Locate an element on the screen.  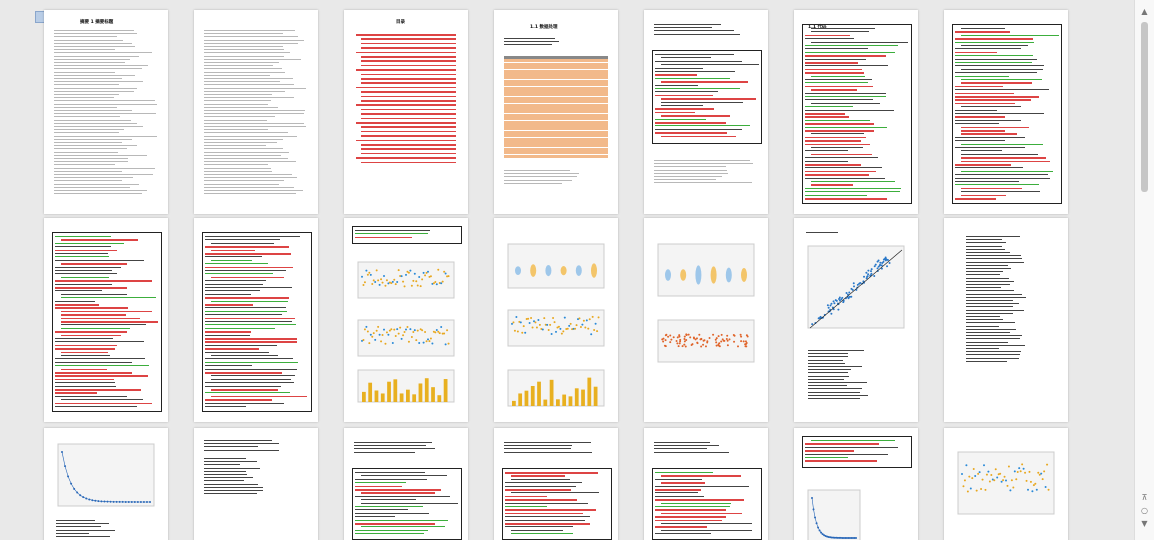
scrollbar-thumb is located at coordinates (1144, 107).